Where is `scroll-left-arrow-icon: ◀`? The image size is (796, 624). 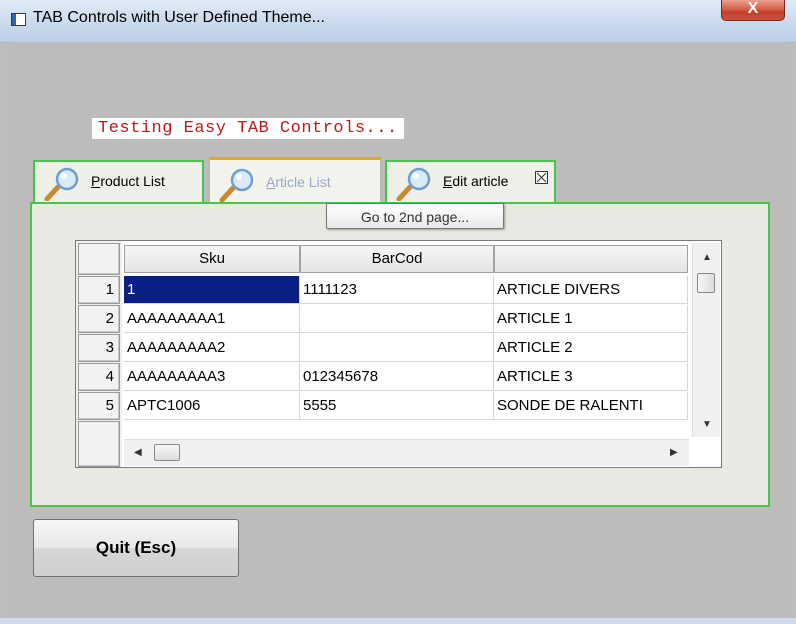
scroll-left-arrow-icon: ◀ is located at coordinates (138, 452).